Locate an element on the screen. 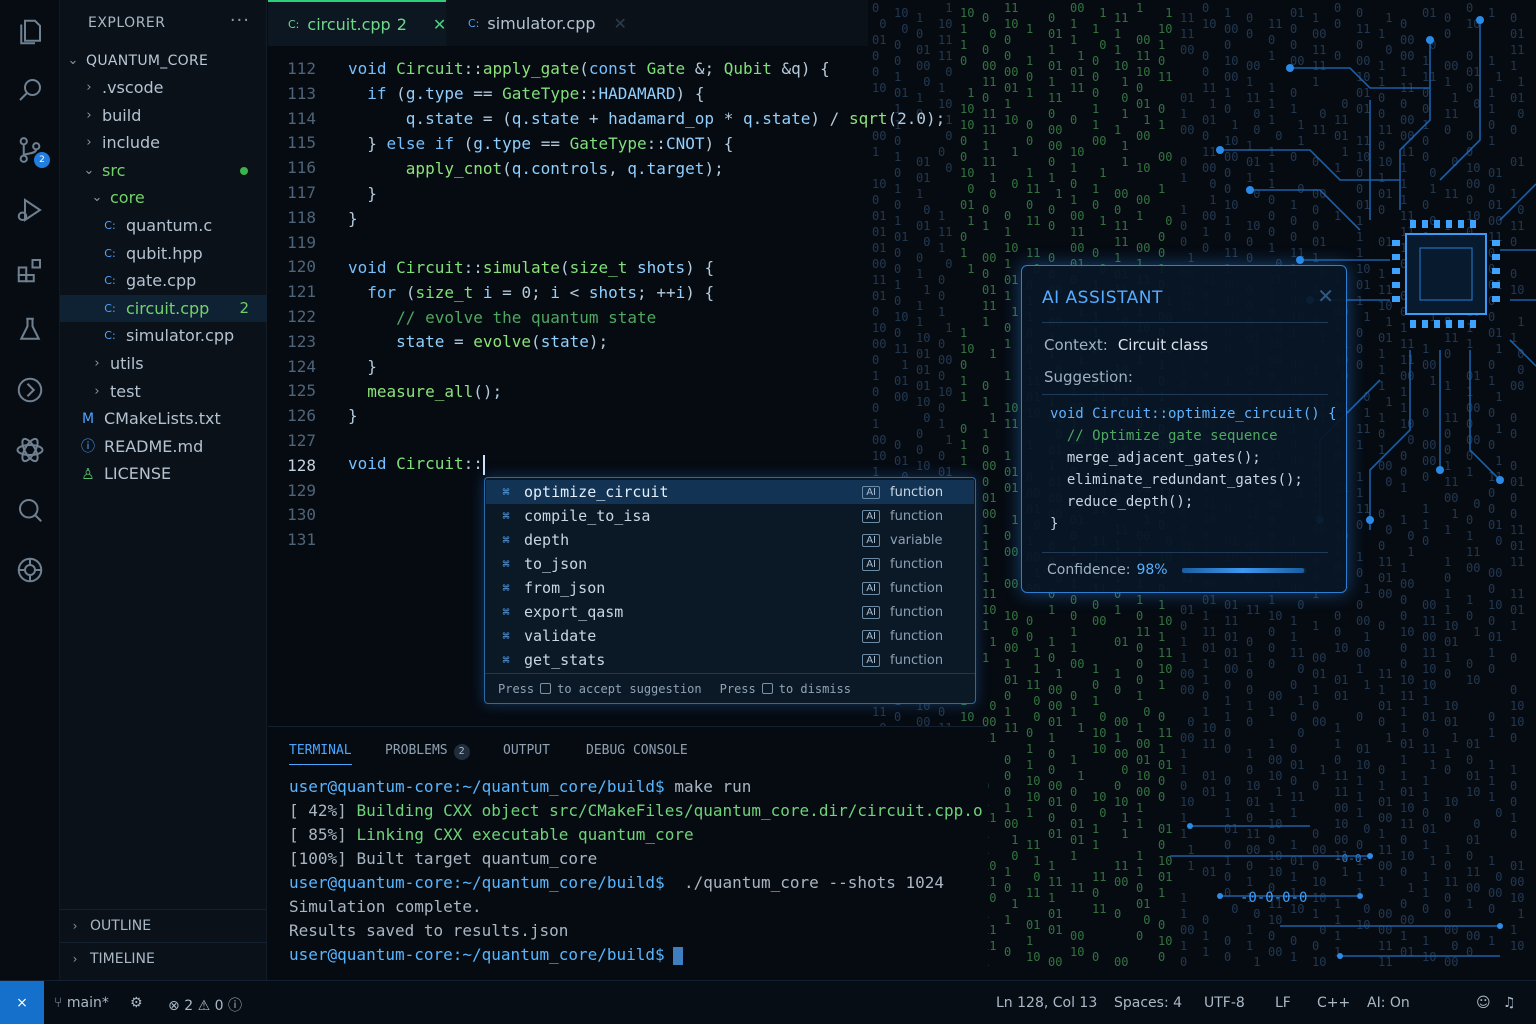 The height and width of the screenshot is (1024, 1536). tree-file: M CMakeLists.txt is located at coordinates (163, 418).